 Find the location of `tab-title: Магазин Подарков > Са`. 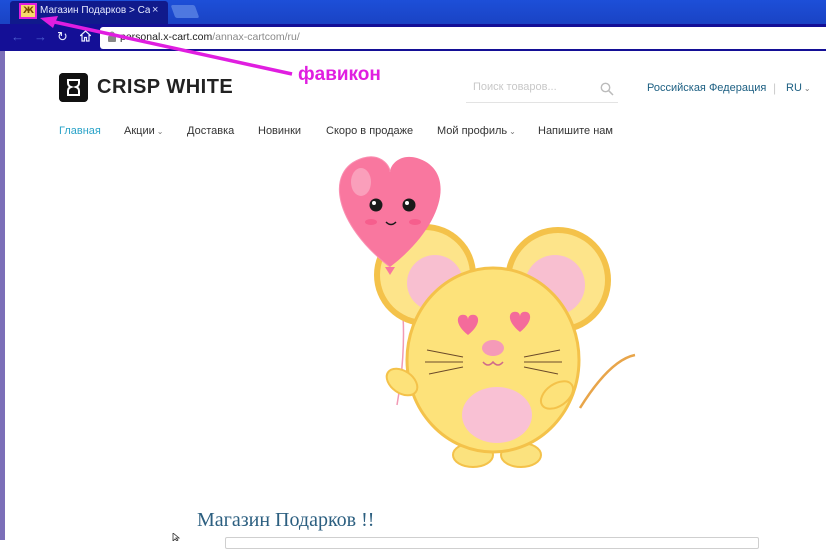

tab-title: Магазин Подарков > Са is located at coordinates (95, 12).